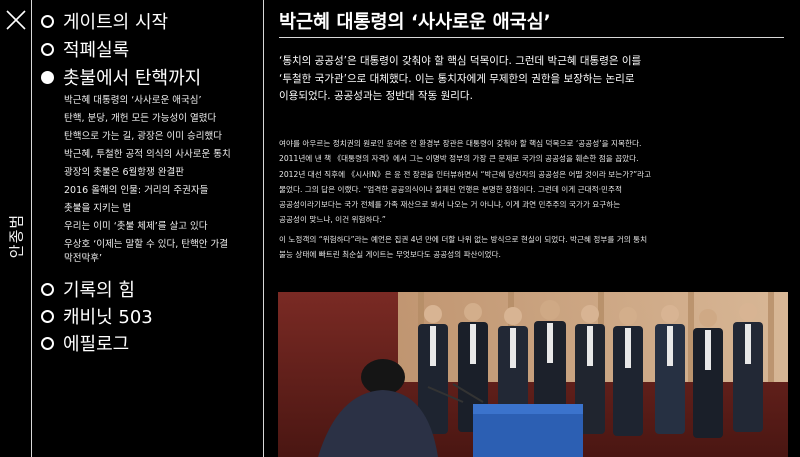 The width and height of the screenshot is (800, 457). Describe the element at coordinates (132, 101) in the screenshot. I see `toc-sub-item: 박근혜 대통령의 ‘사사로운 애국심’` at that location.